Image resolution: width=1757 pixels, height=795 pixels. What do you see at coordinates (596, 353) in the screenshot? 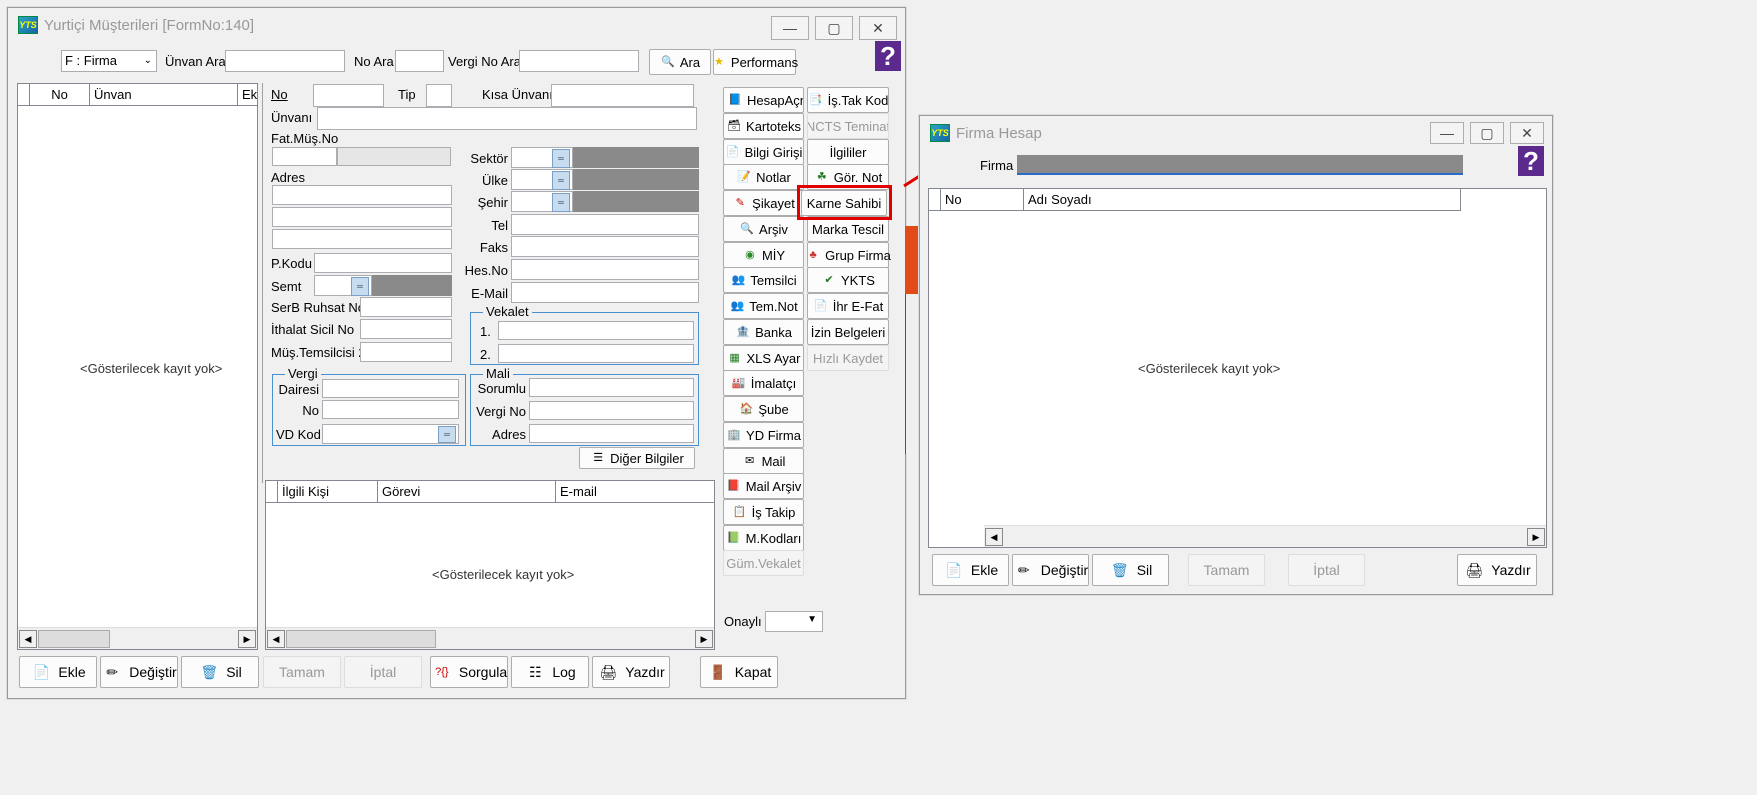
I see `vekalet-2-input` at bounding box center [596, 353].